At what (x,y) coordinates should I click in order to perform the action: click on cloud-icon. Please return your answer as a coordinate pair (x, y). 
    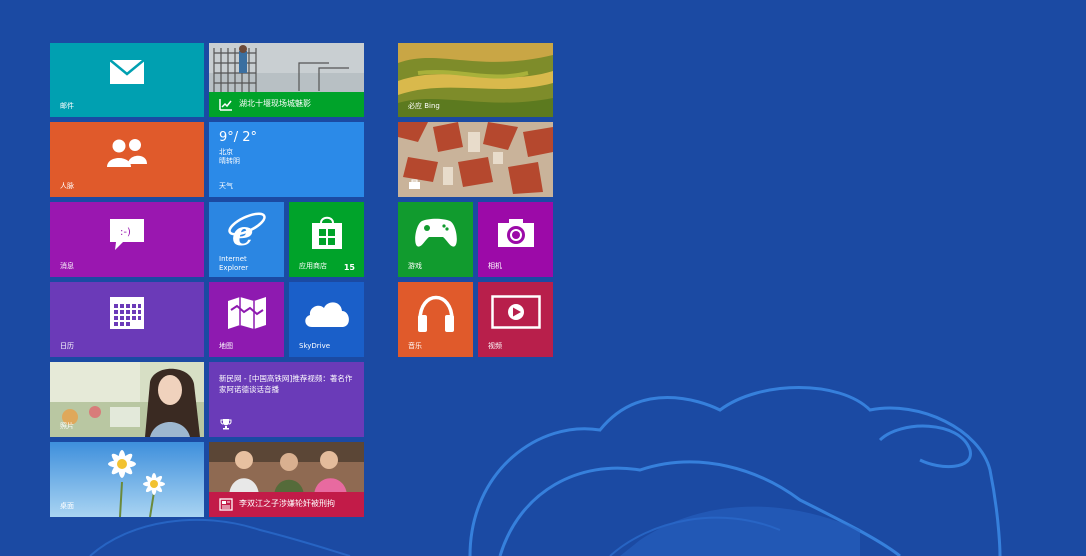
    Looking at the image, I should click on (327, 314).